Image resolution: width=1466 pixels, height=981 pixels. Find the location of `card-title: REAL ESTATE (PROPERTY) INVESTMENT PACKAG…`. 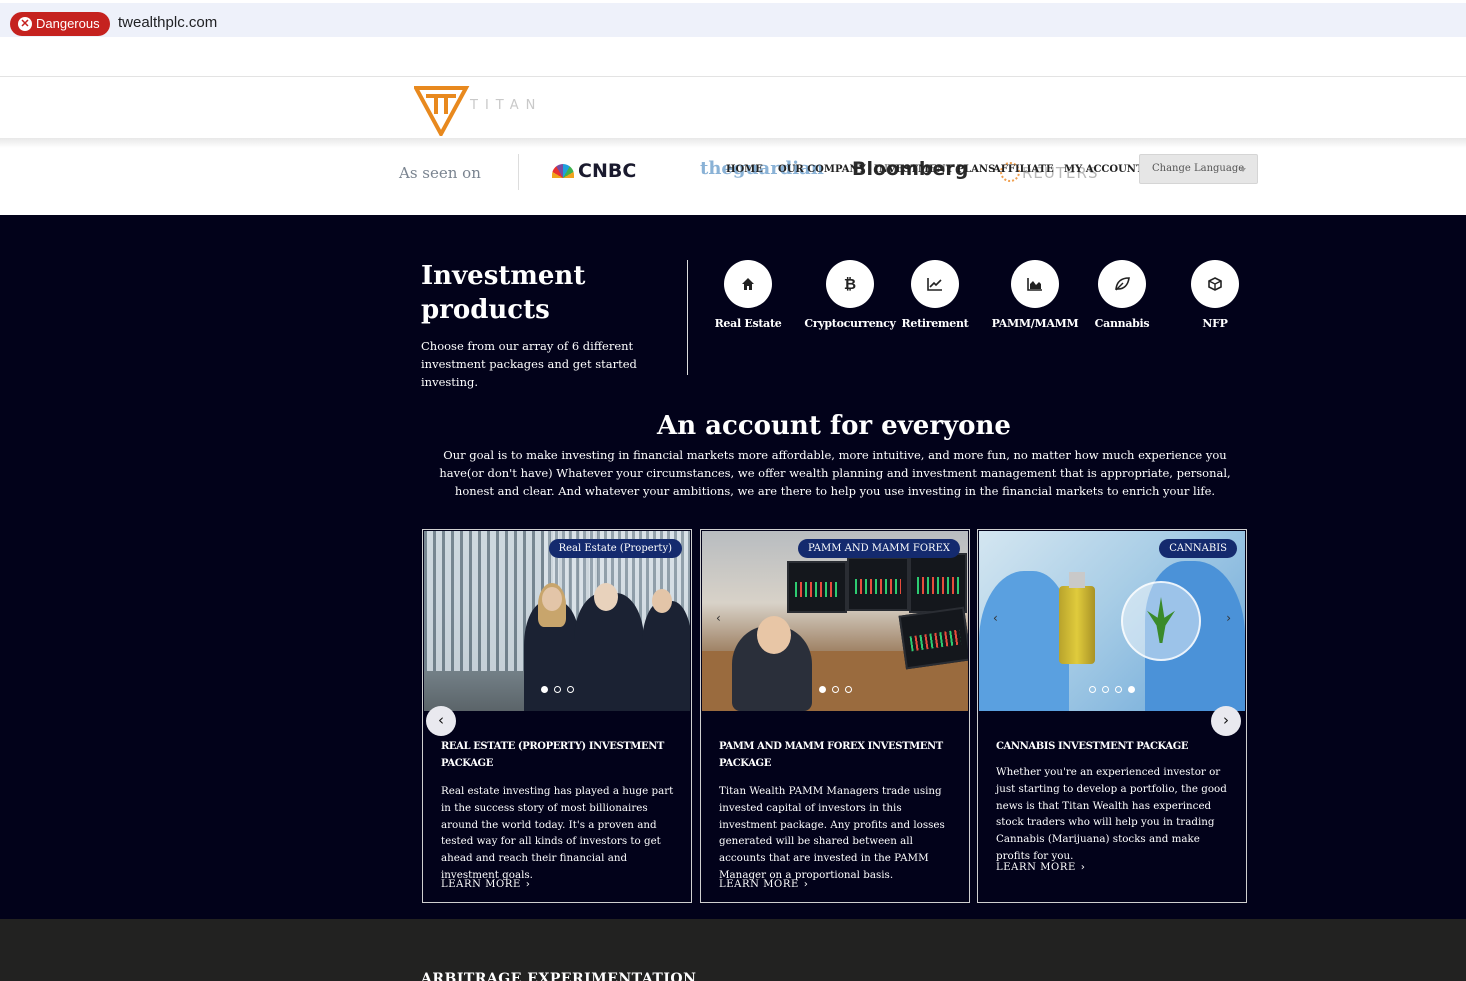

card-title: REAL ESTATE (PROPERTY) INVESTMENT PACKAG… is located at coordinates (552, 755).